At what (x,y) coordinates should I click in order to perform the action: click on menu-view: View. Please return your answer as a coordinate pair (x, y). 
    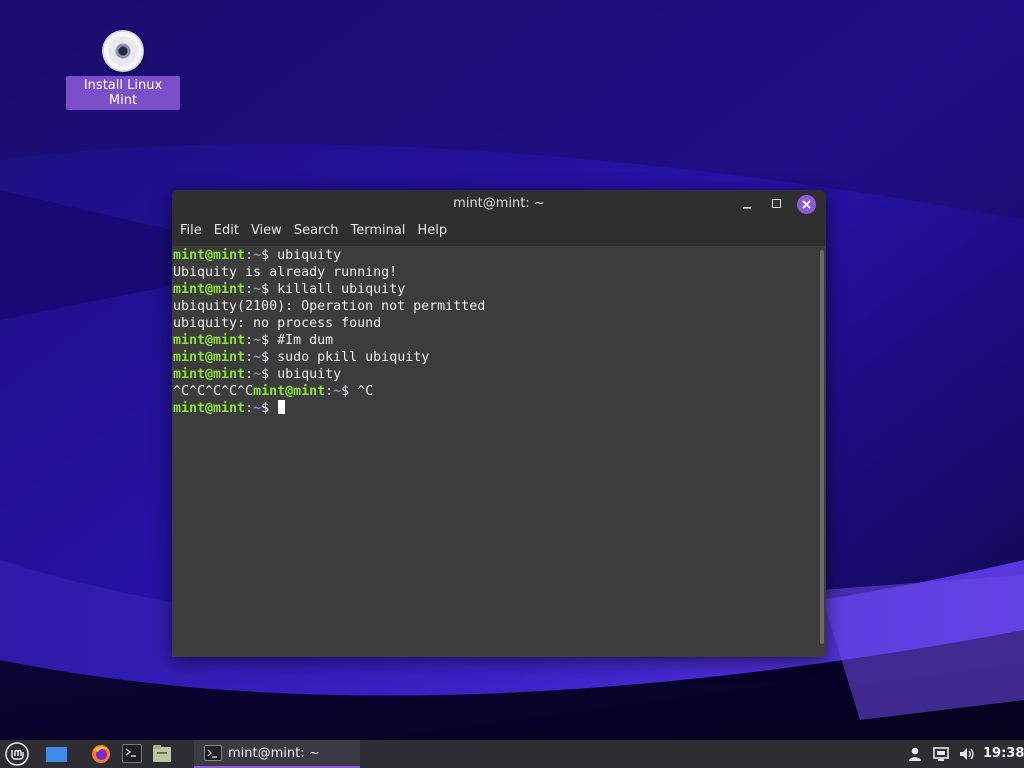
    Looking at the image, I should click on (266, 230).